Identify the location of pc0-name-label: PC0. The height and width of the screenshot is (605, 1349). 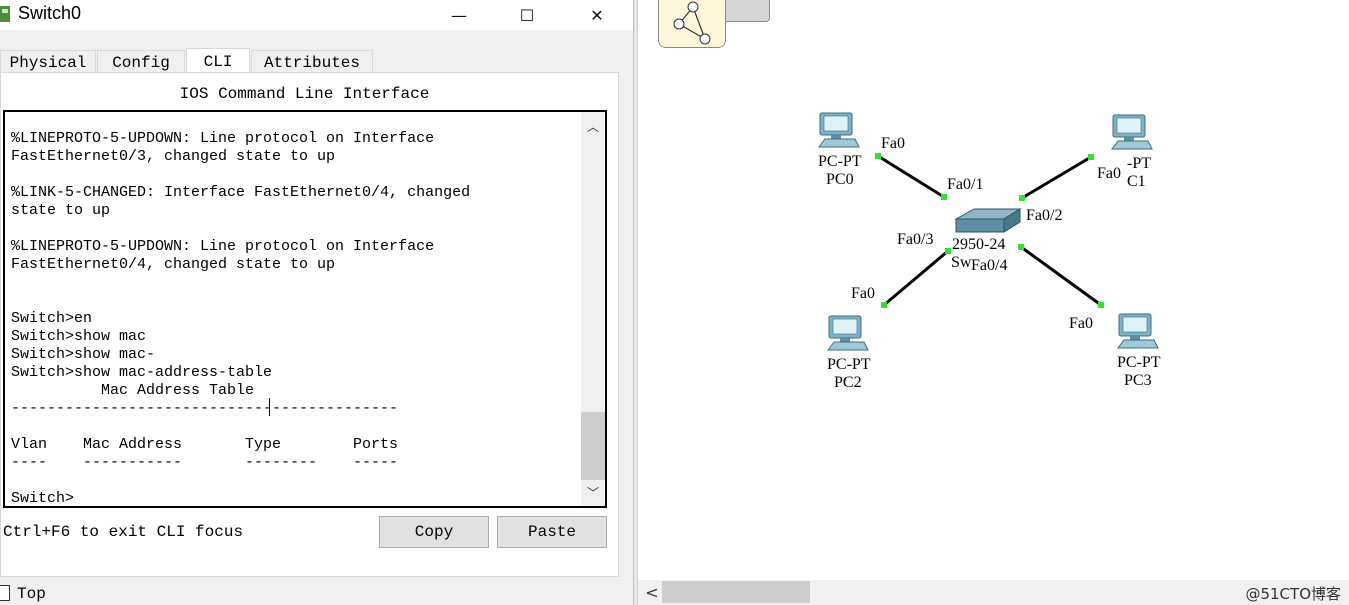
(840, 179).